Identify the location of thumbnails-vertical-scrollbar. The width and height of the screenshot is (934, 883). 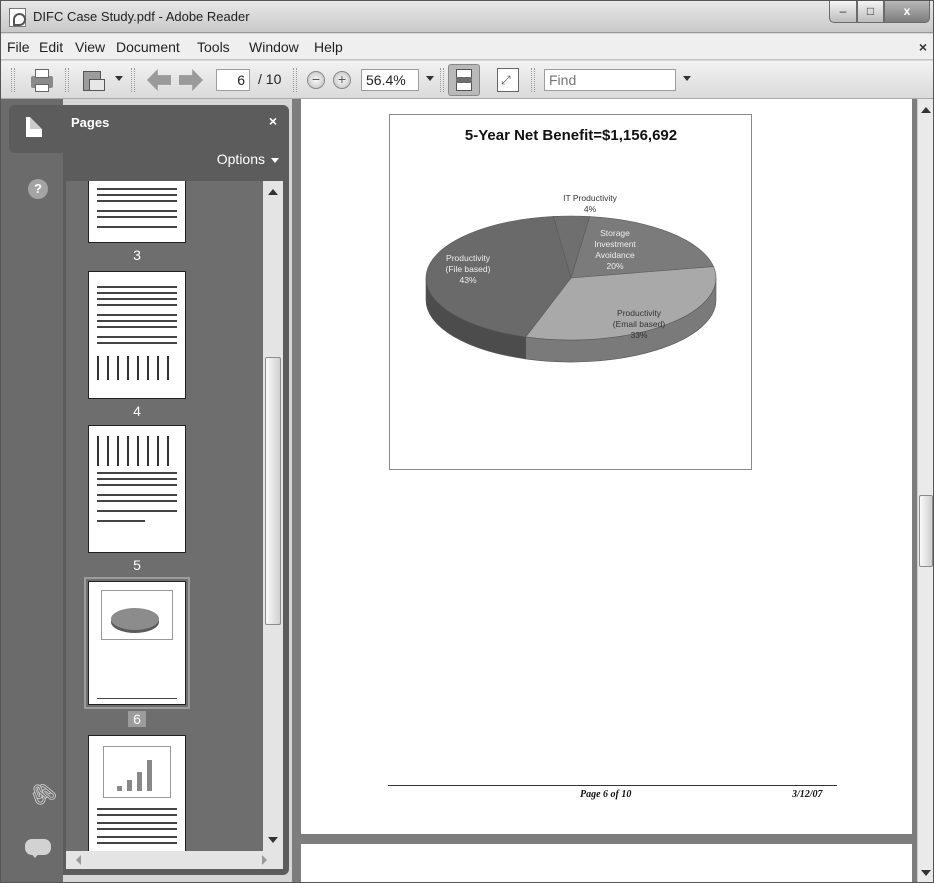
(273, 516).